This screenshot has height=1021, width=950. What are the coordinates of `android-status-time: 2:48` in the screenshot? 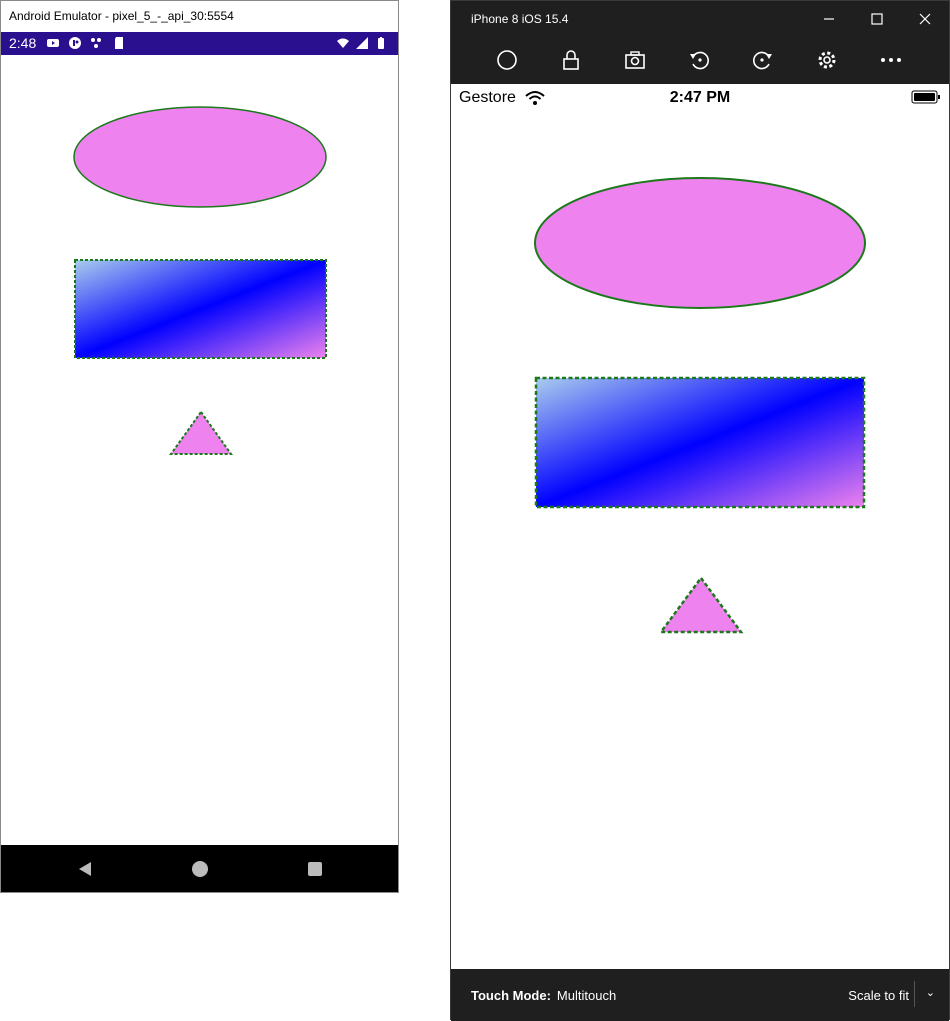 It's located at (23, 43).